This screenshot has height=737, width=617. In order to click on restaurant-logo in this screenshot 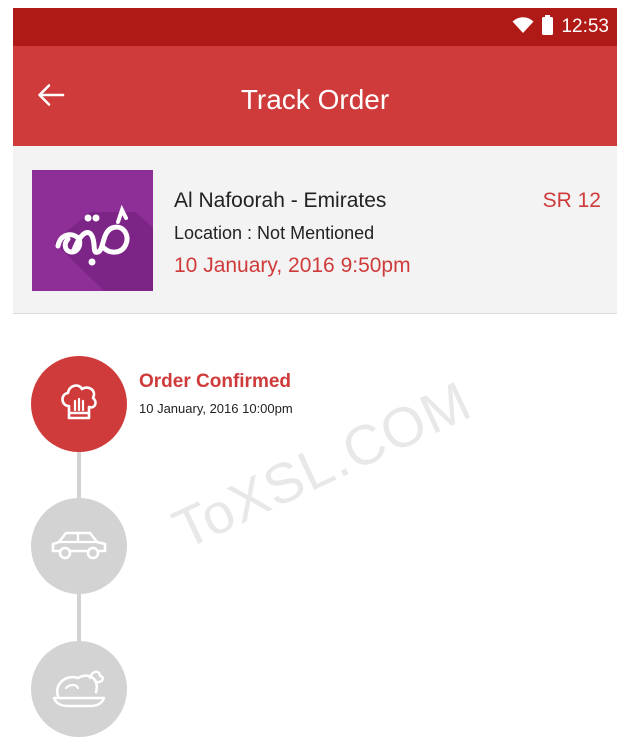, I will do `click(92, 230)`.